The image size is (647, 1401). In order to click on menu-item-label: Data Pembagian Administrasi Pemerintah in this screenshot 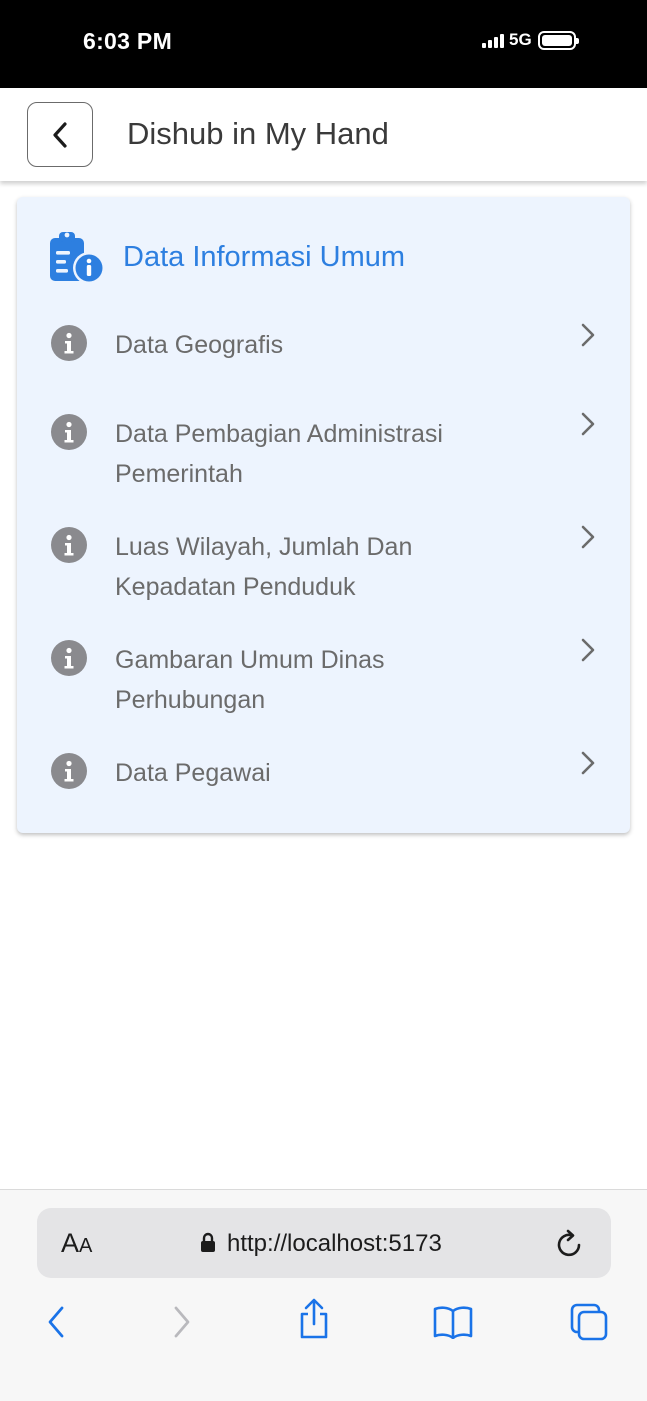, I will do `click(279, 454)`.